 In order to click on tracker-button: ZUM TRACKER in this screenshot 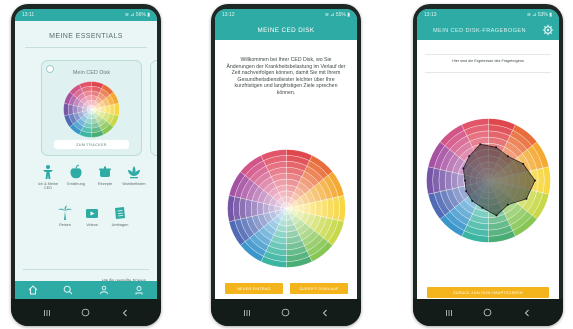, I will do `click(91, 144)`.